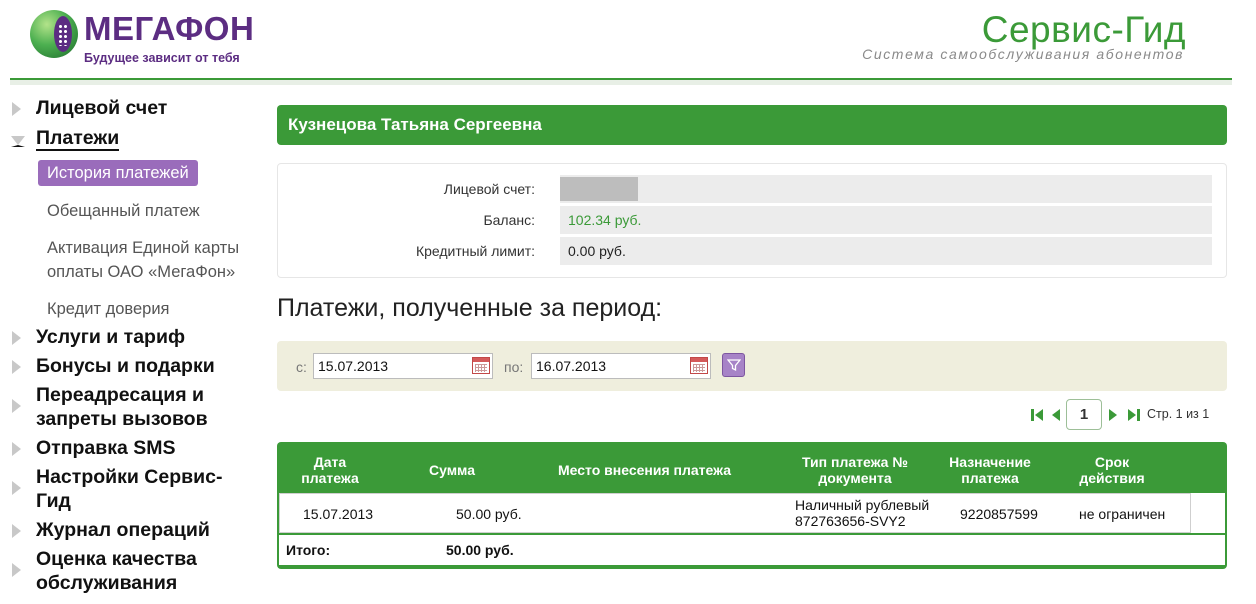  What do you see at coordinates (1084, 414) in the screenshot?
I see `current-page-box: 1` at bounding box center [1084, 414].